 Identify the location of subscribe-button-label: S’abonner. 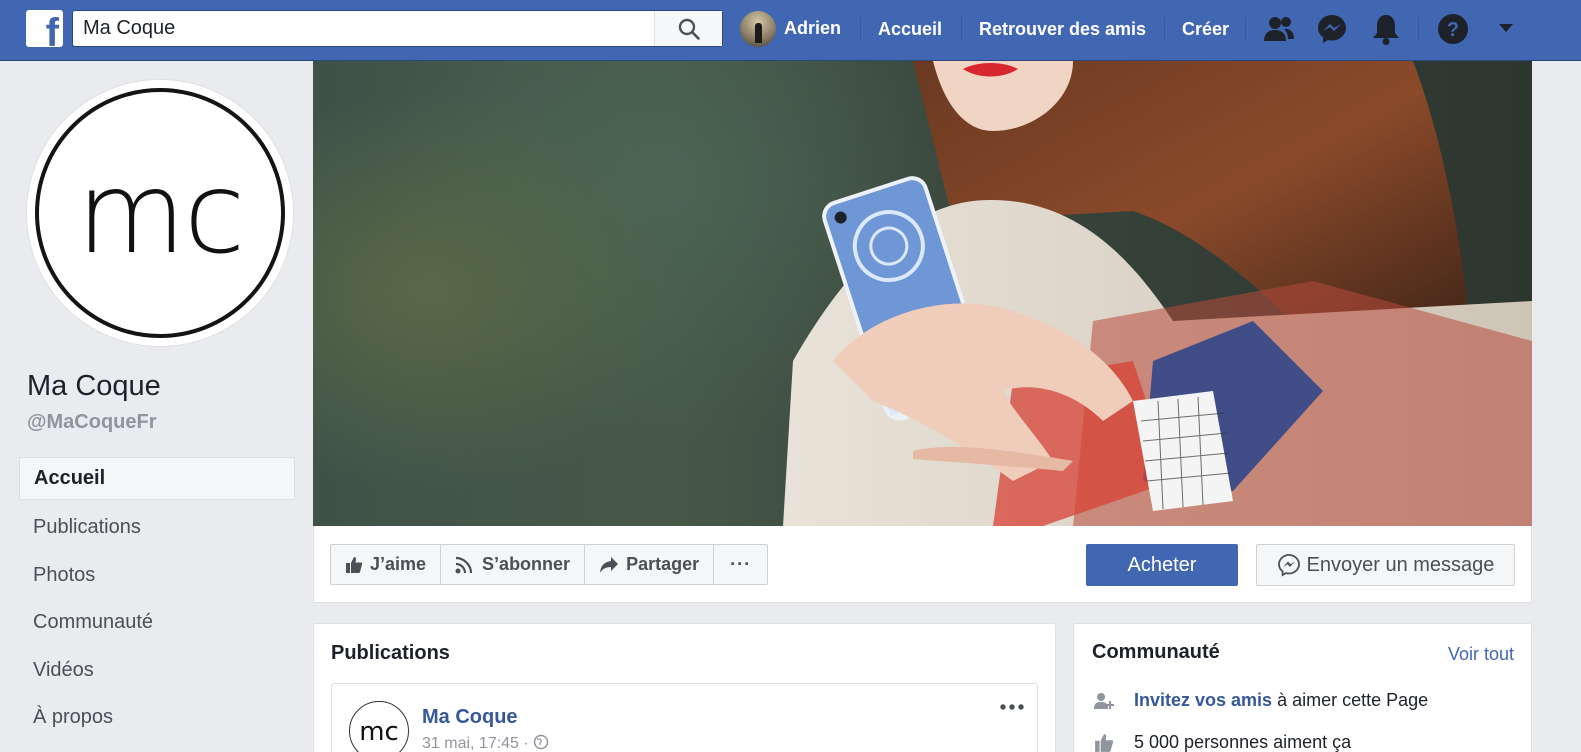
(526, 564).